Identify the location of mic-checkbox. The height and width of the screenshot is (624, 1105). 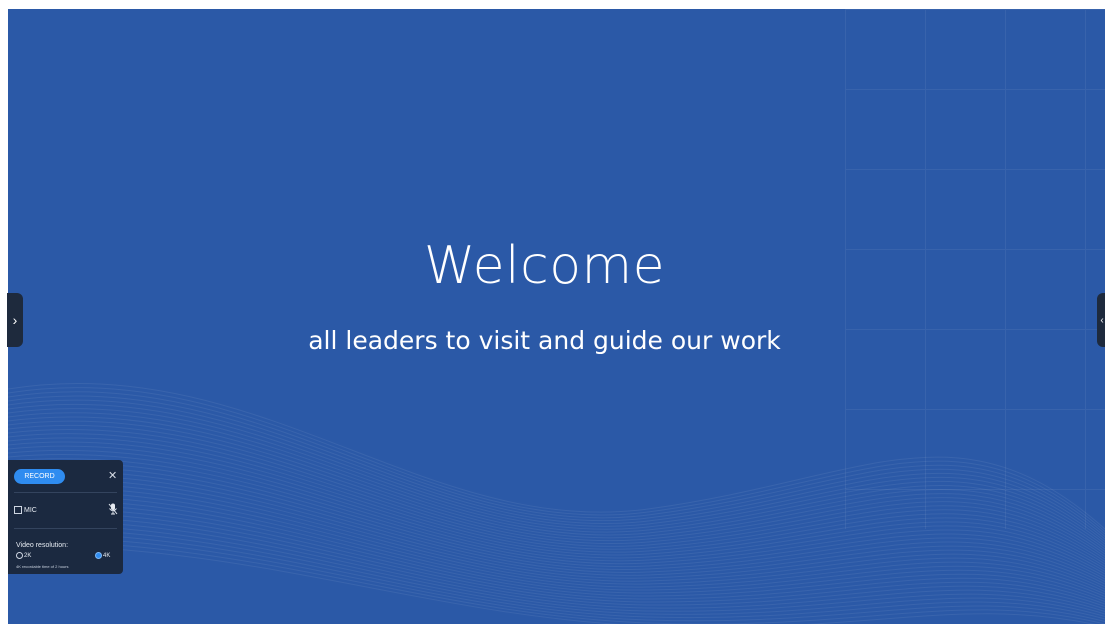
(18, 510).